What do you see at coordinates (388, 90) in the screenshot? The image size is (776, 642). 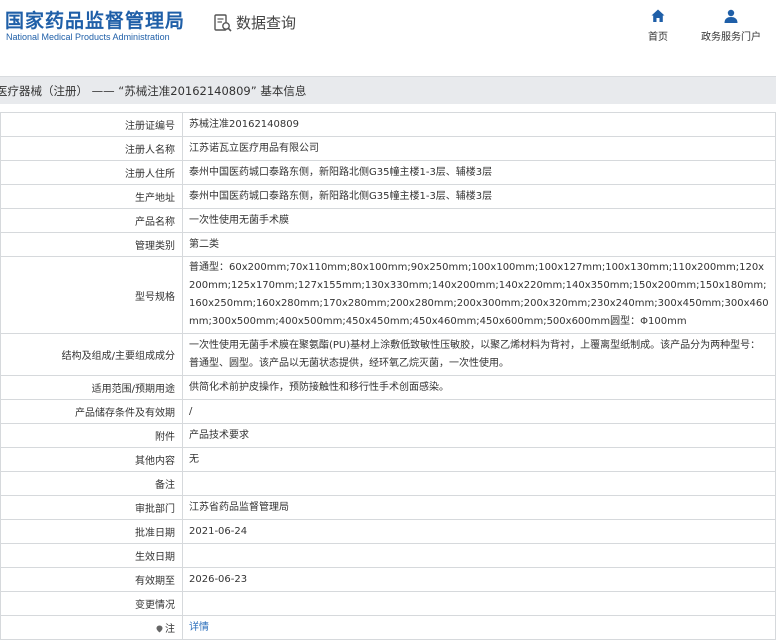 I see `page-title-bar: 医疗器械（注册） —— “苏械注准20162140809” 基本信息` at bounding box center [388, 90].